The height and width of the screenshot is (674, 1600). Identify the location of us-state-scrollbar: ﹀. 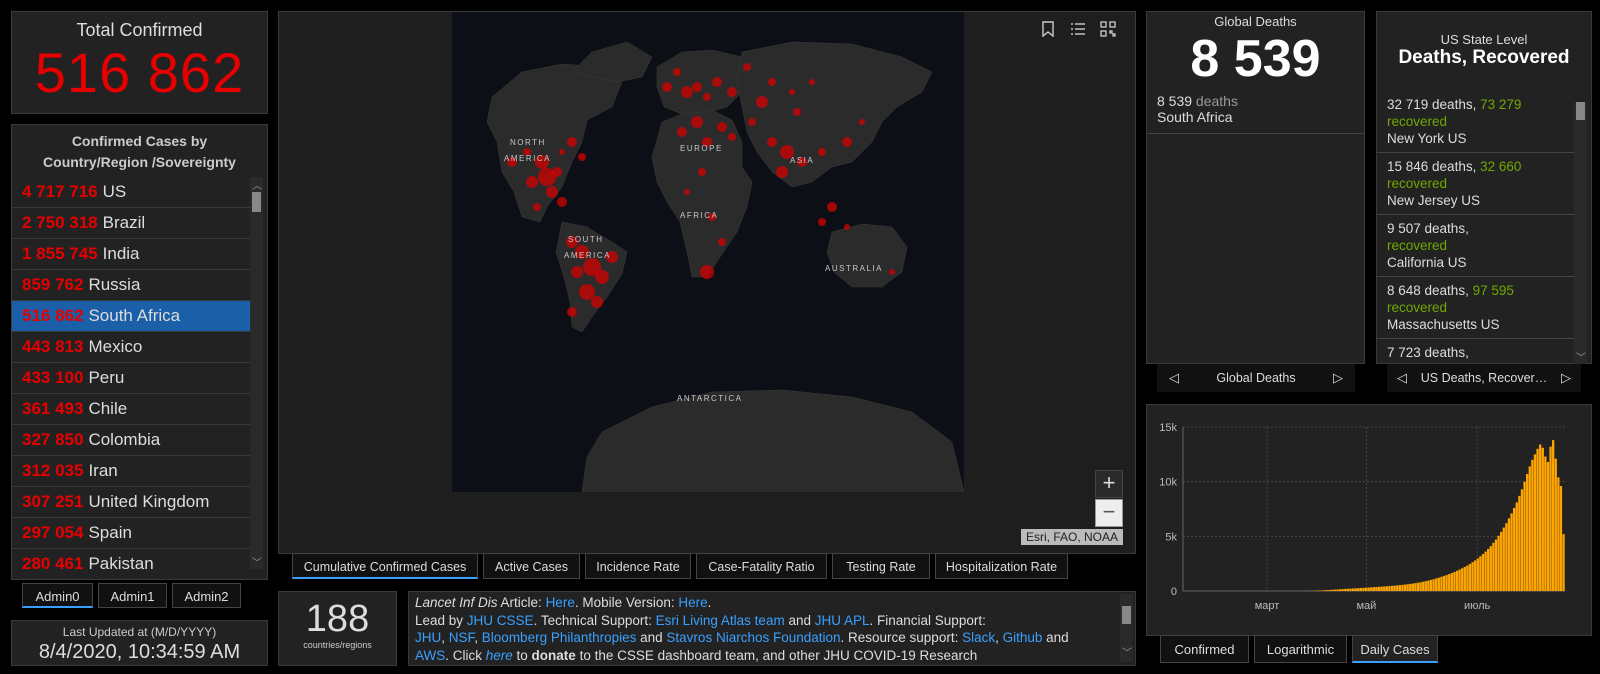
(1580, 233).